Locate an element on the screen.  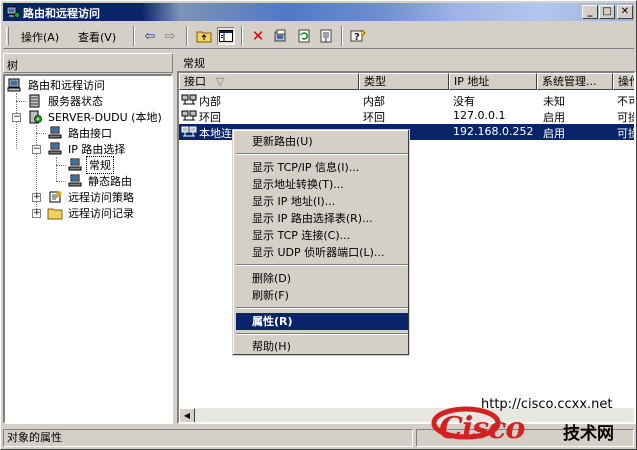
details-pane-header: 常规 is located at coordinates (406, 62).